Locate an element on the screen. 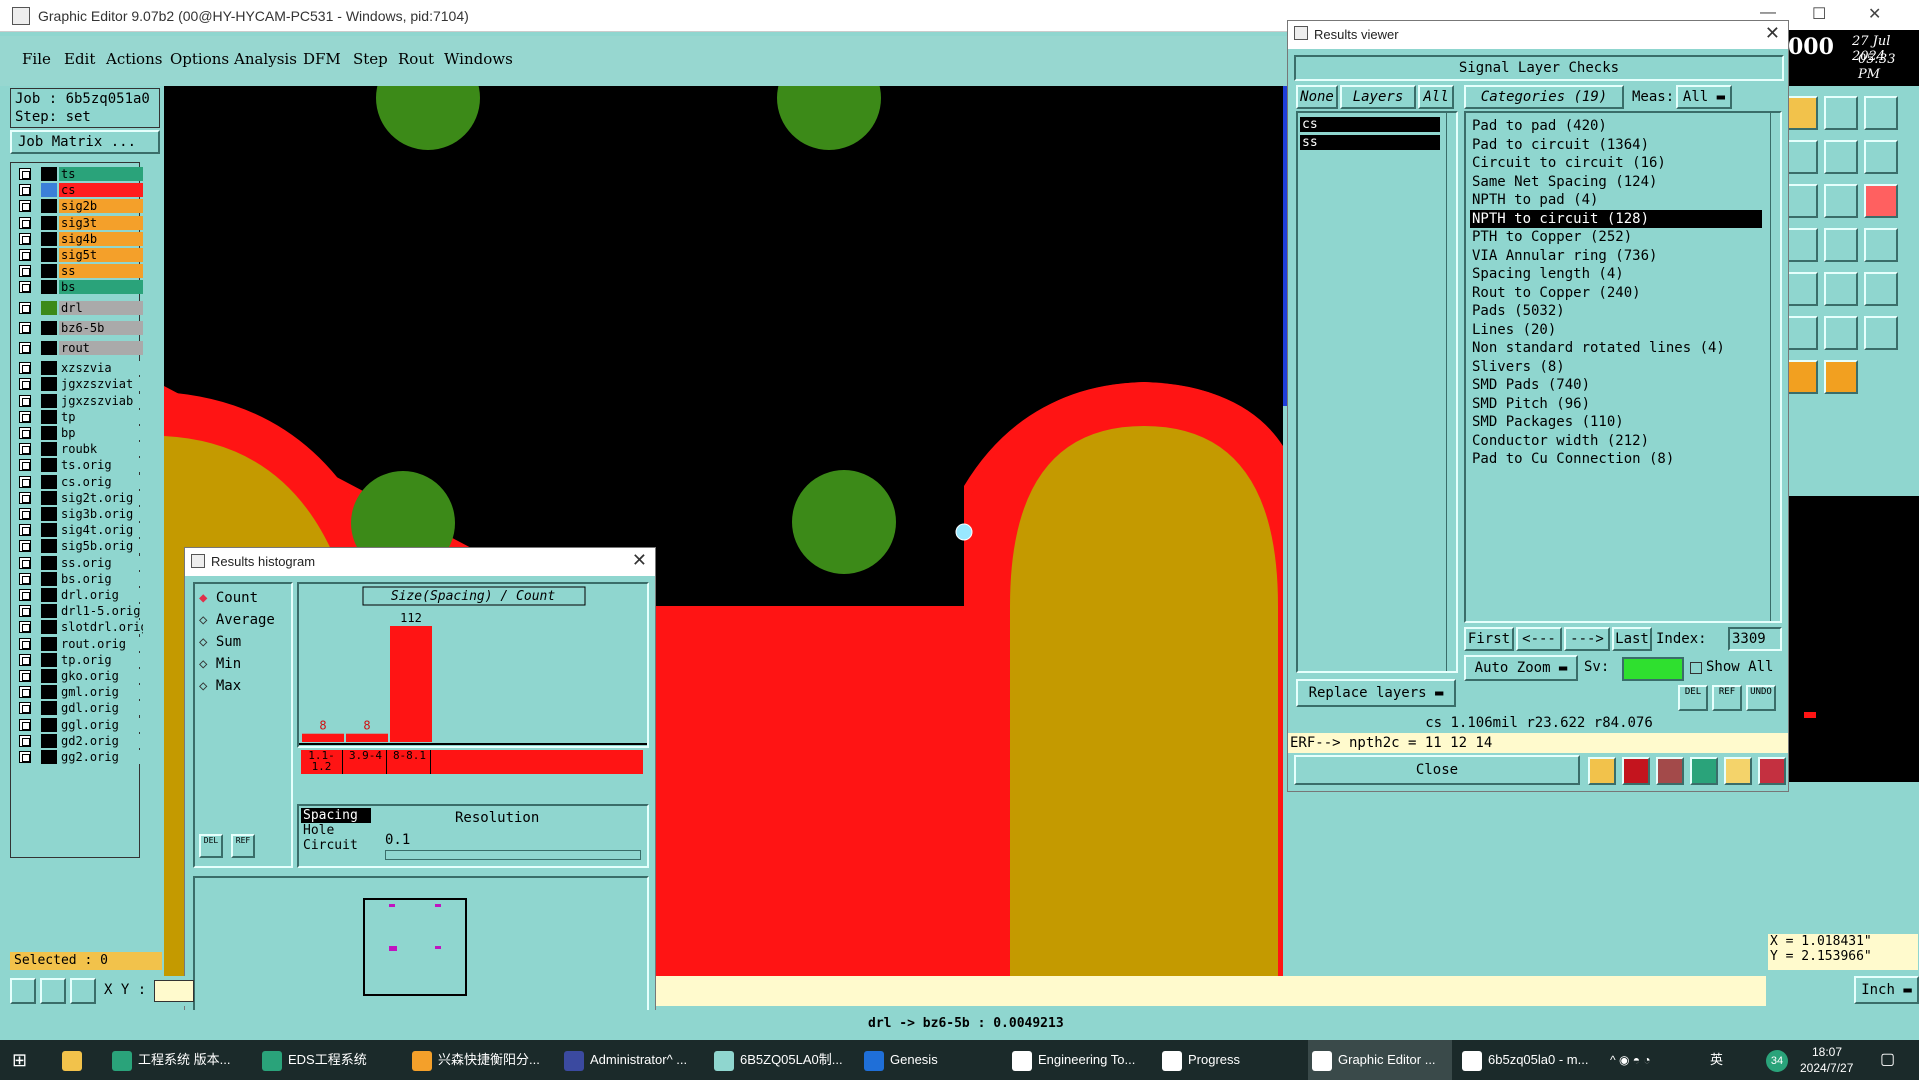 The width and height of the screenshot is (1919, 1080). layer-row: bs is located at coordinates (79, 287).